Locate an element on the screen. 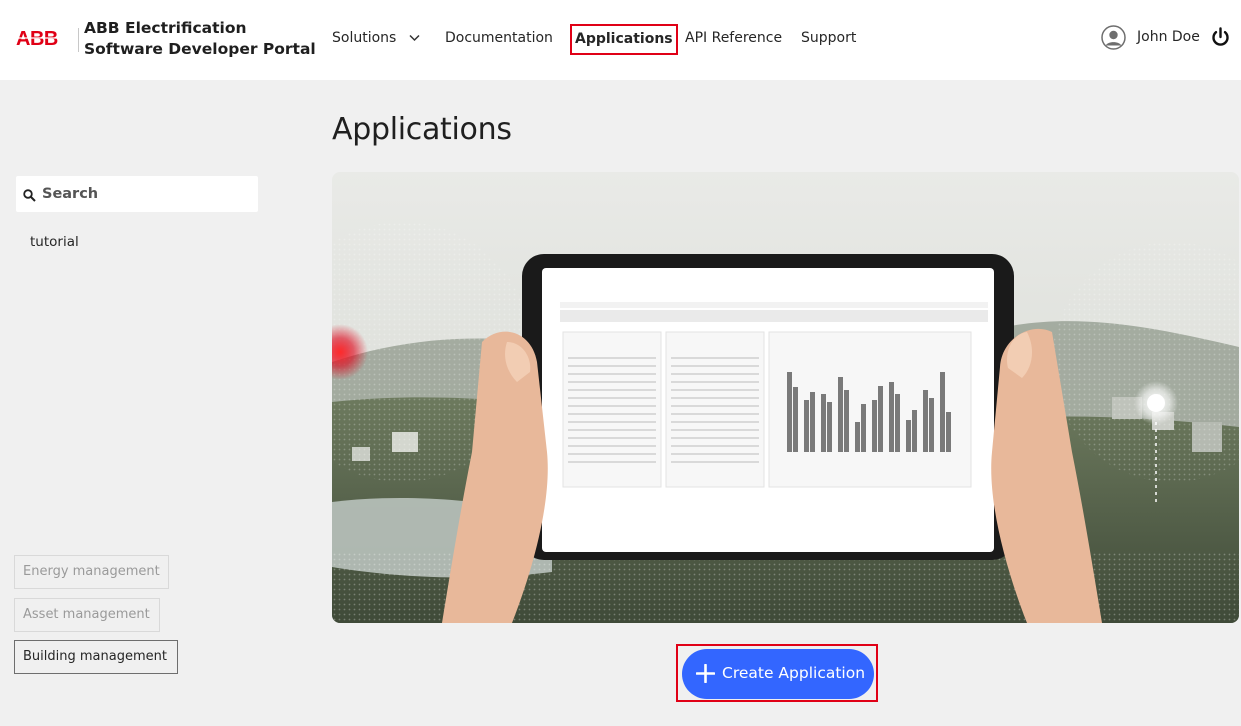 This screenshot has width=1241, height=726. nav-documentation: Documentation is located at coordinates (499, 38).